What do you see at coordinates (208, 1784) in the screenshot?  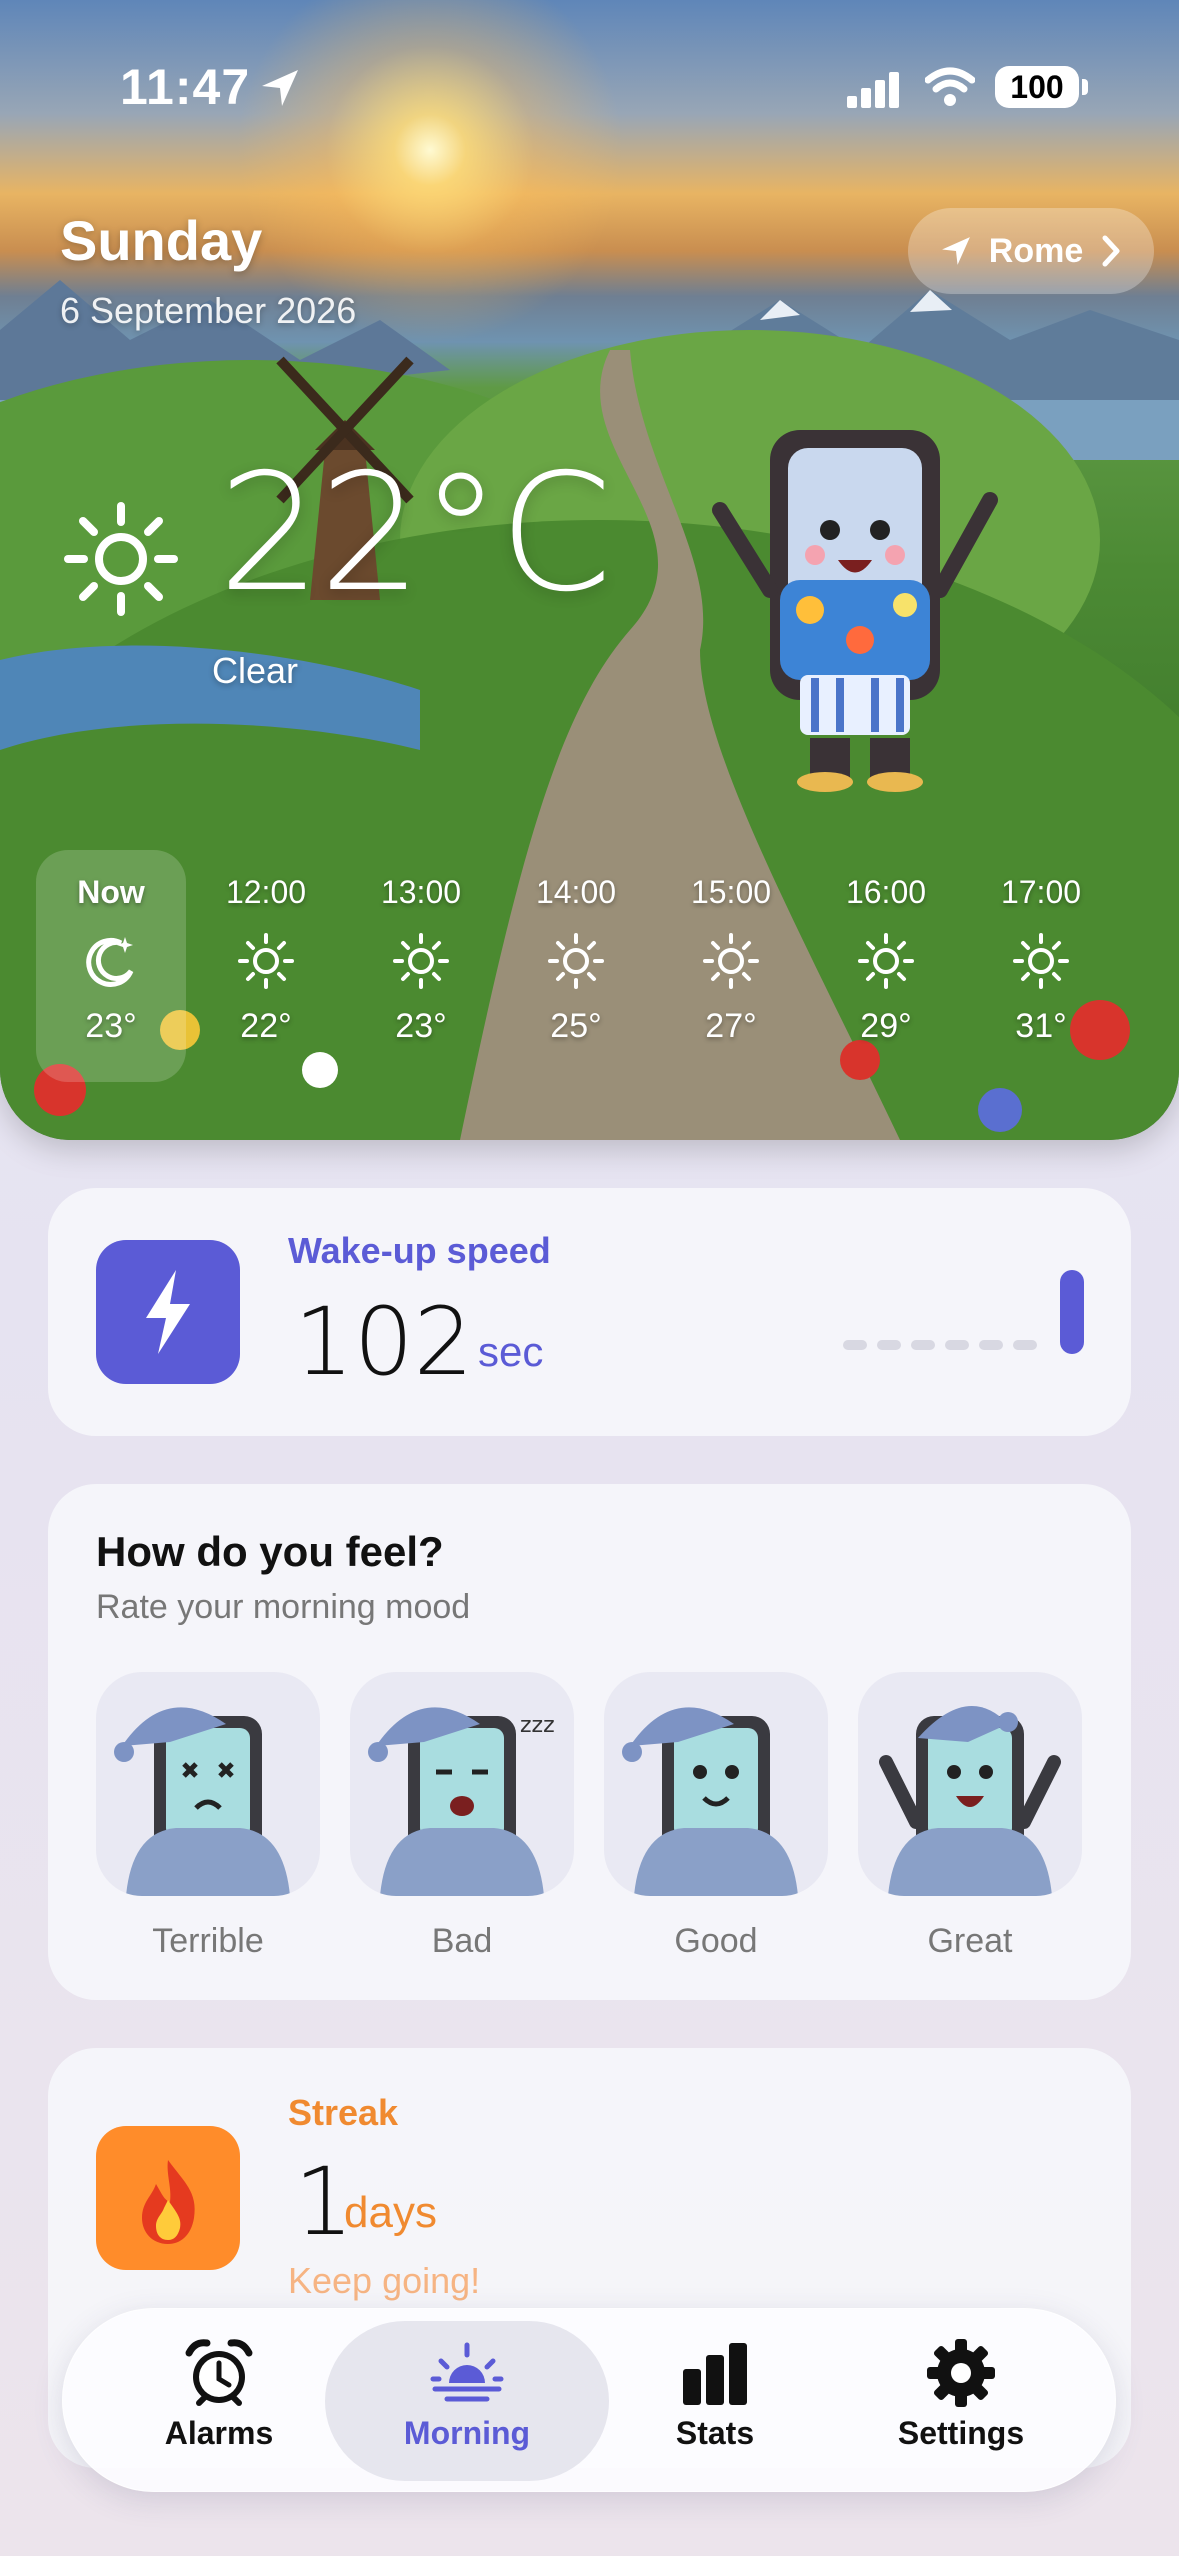 I see `mascot-terrible-face` at bounding box center [208, 1784].